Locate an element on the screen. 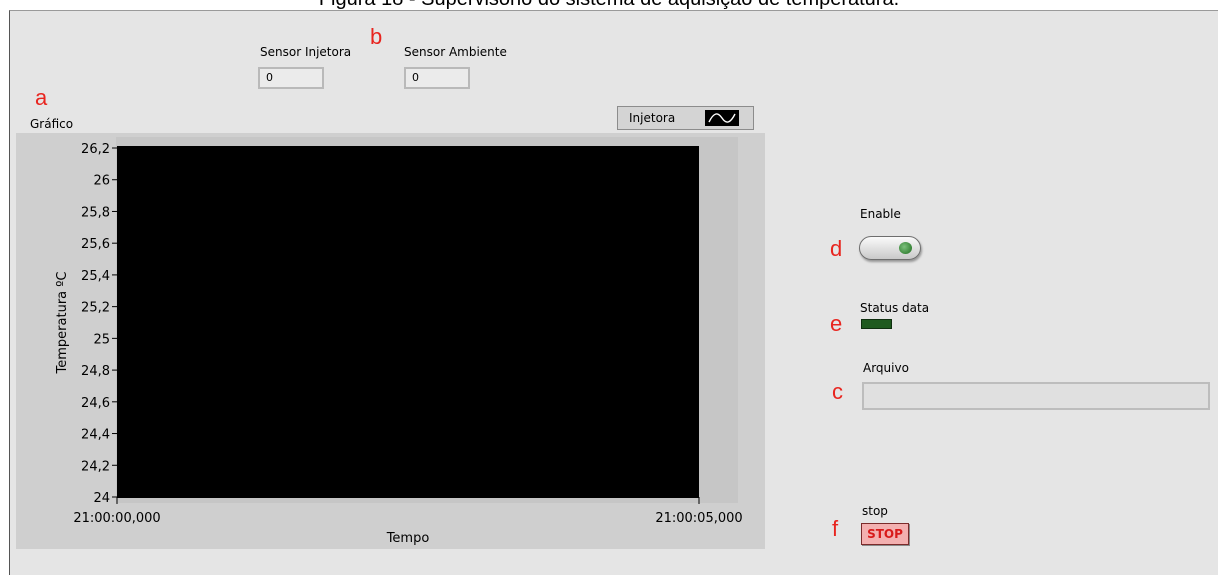 This screenshot has width=1218, height=575. stop-label: stop is located at coordinates (875, 511).